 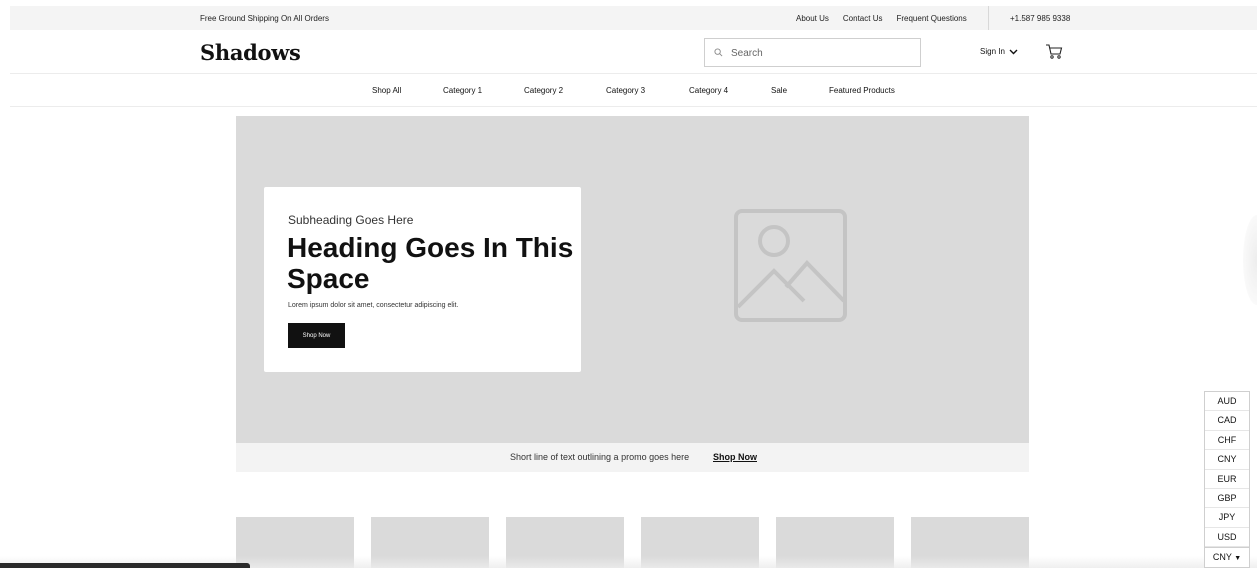 What do you see at coordinates (1227, 499) in the screenshot?
I see `currency-option-gbp: GBP` at bounding box center [1227, 499].